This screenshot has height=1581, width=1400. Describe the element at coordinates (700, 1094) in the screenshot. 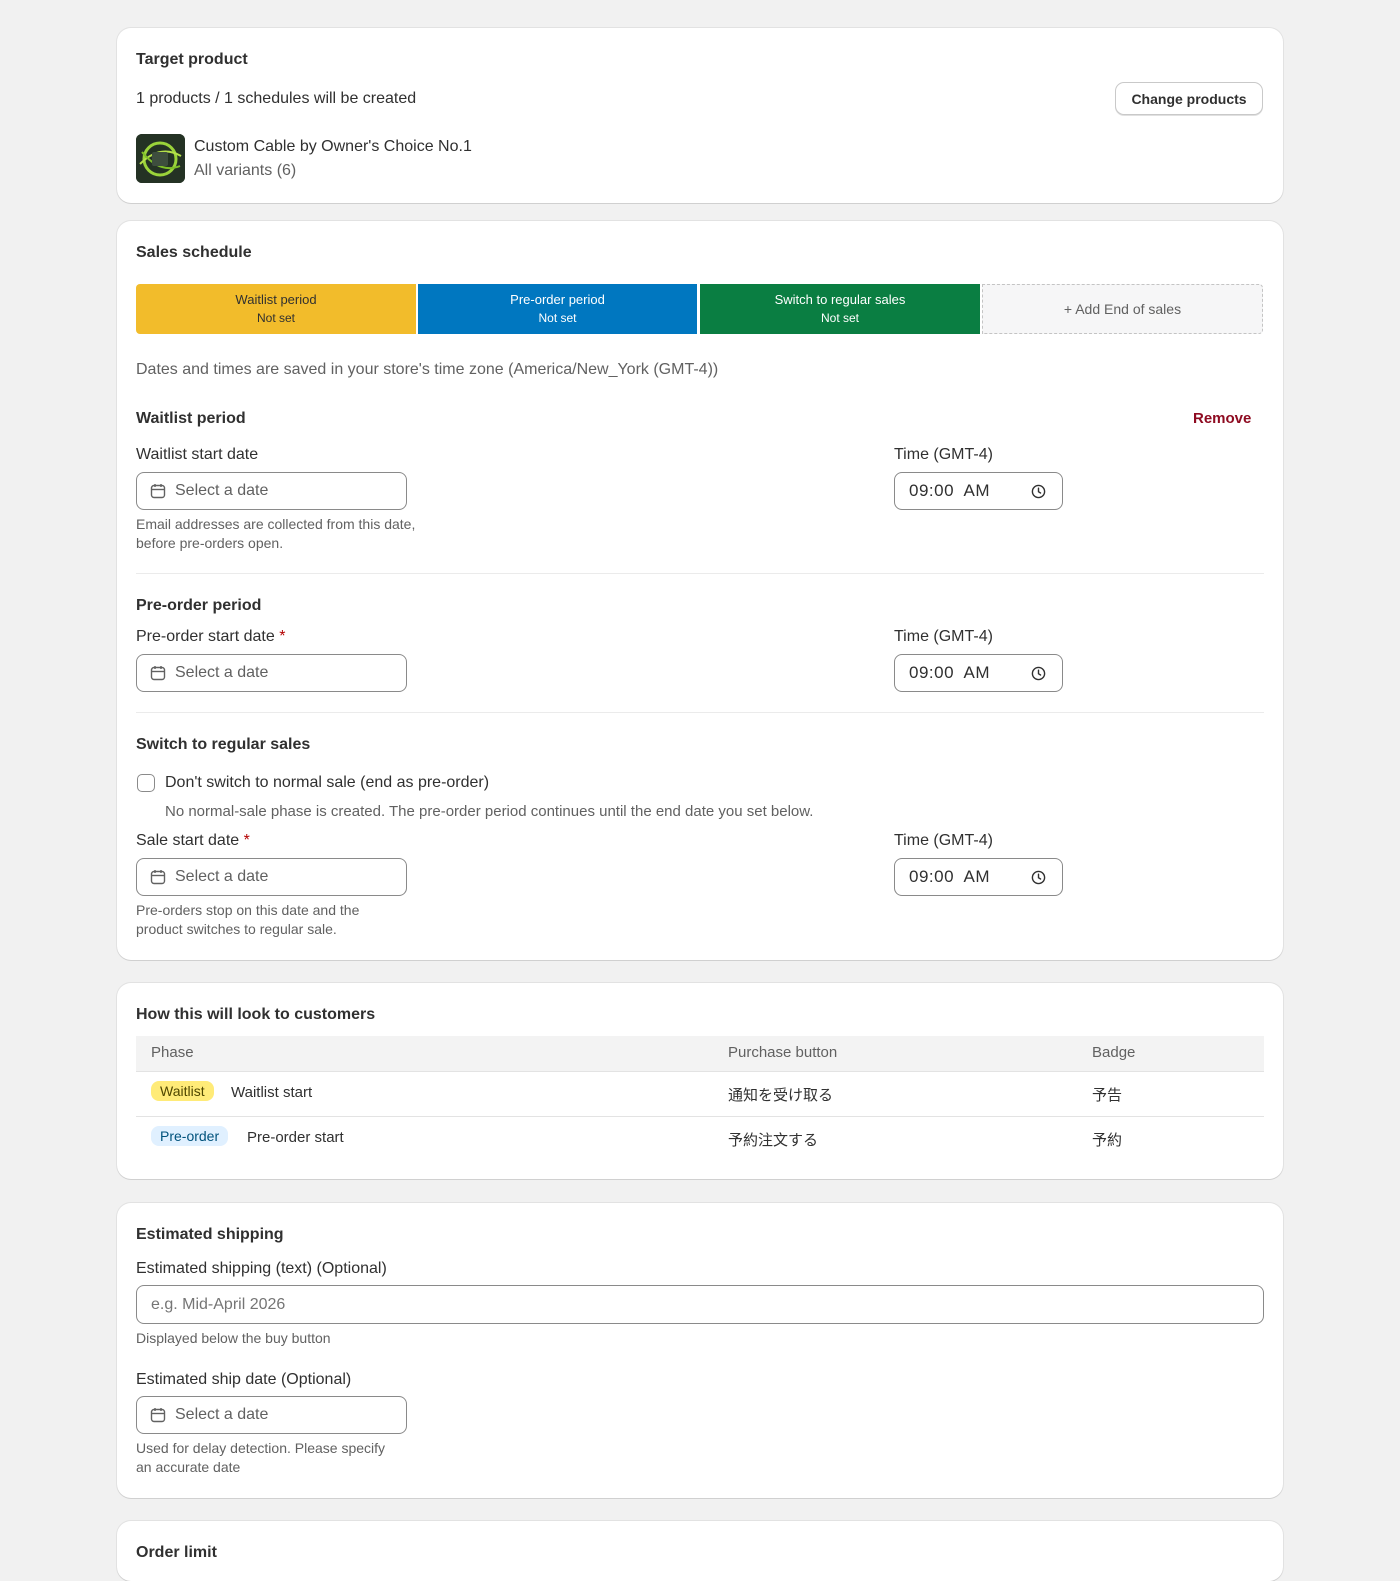

I see `table-row: Waitlist Waitlist start 通知を受け取る 予告` at that location.